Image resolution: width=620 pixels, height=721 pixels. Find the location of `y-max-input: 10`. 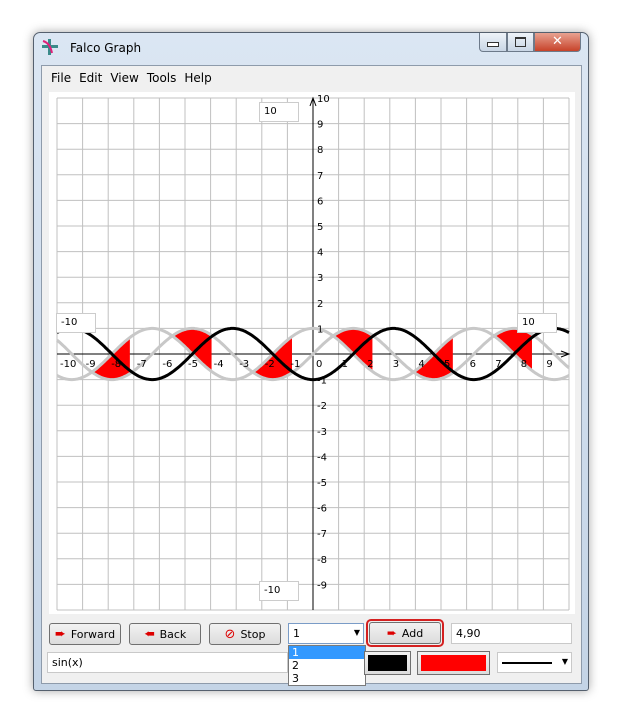

y-max-input: 10 is located at coordinates (279, 112).